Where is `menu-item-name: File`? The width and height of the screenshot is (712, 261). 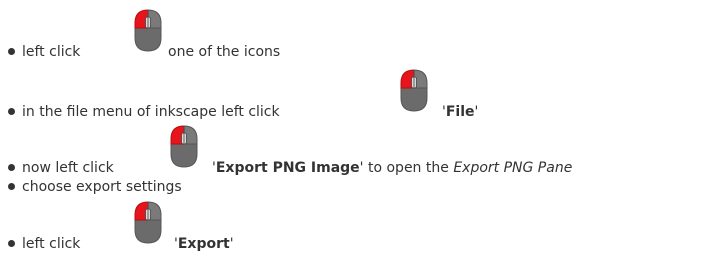
menu-item-name: File is located at coordinates (460, 112).